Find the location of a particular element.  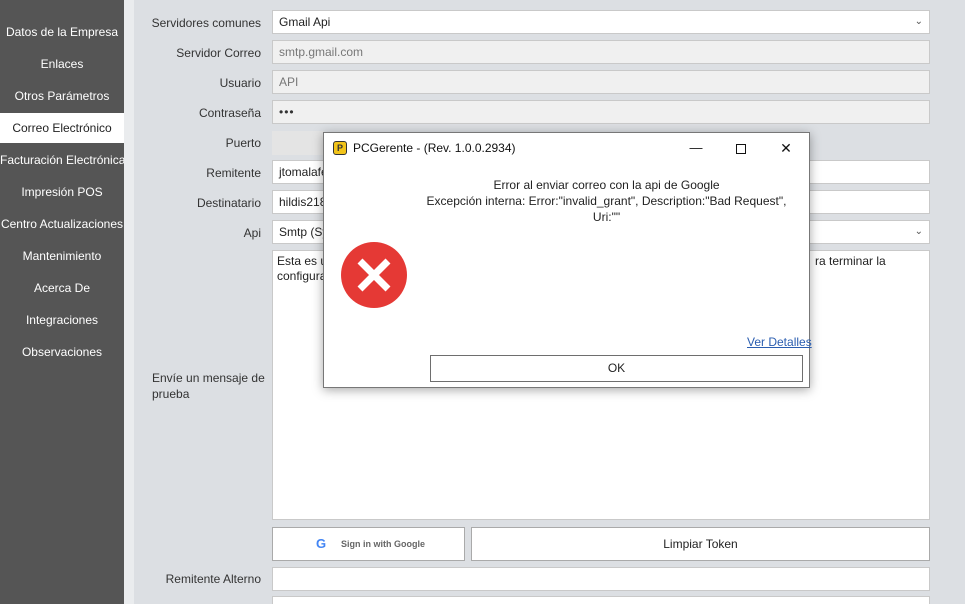

remitente-value: jtomalafe is located at coordinates (303, 172).